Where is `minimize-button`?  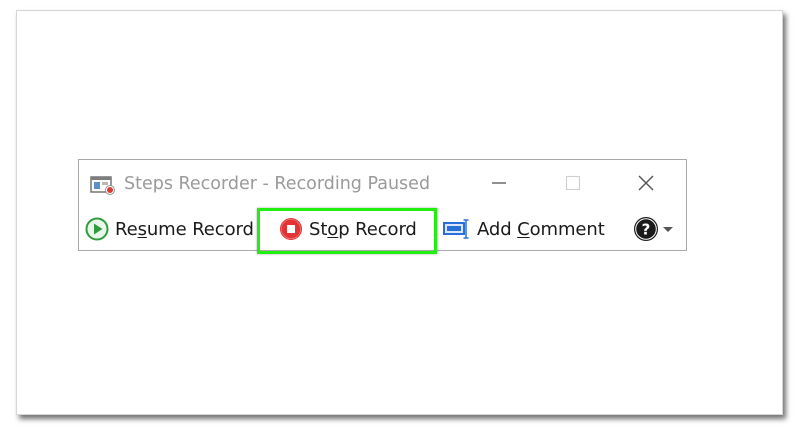 minimize-button is located at coordinates (499, 183).